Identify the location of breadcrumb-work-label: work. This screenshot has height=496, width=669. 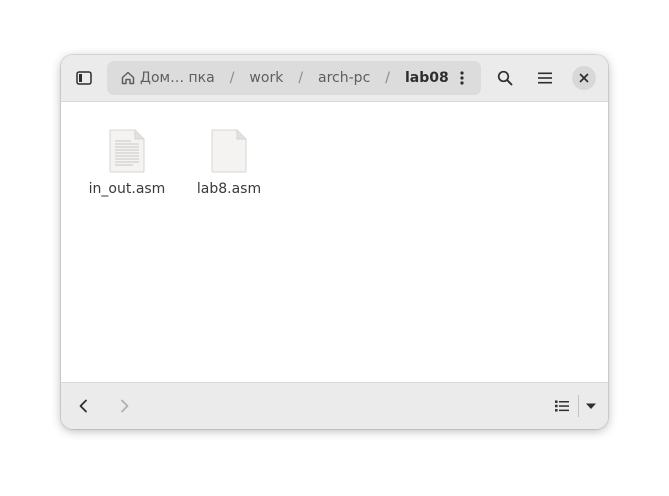
(266, 78).